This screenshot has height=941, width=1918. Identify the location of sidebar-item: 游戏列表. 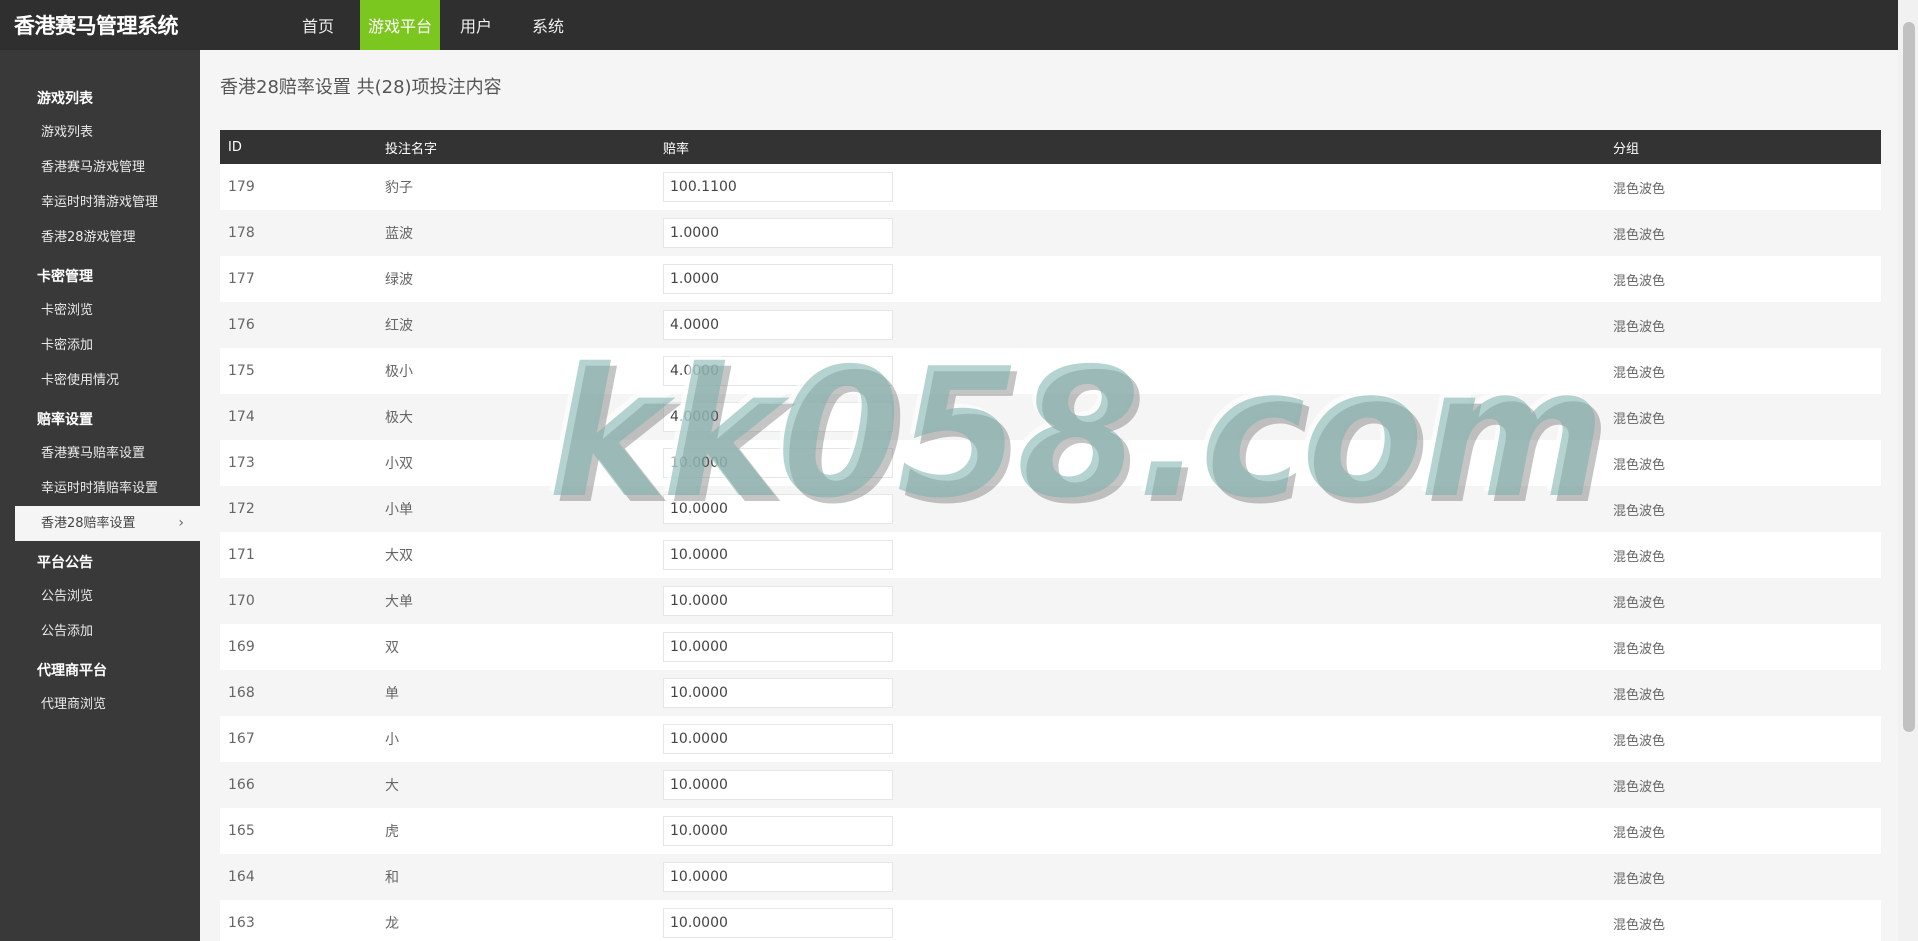
(100, 132).